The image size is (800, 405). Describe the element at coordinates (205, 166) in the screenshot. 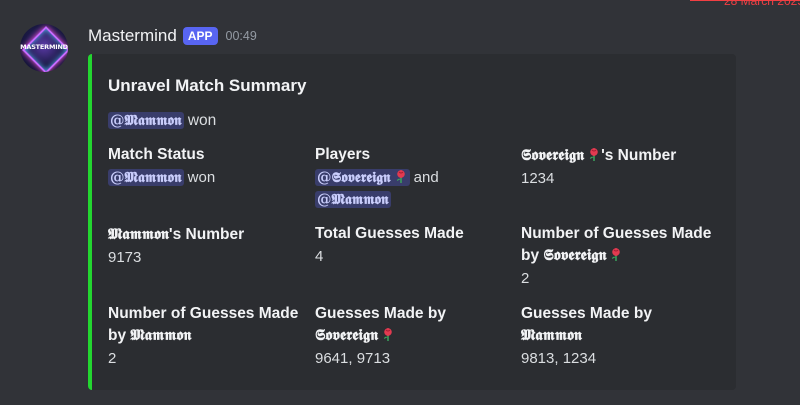

I see `field-match-status: Match Status @𝕸𝖆𝖒𝖒𝖔𝖓 won` at that location.